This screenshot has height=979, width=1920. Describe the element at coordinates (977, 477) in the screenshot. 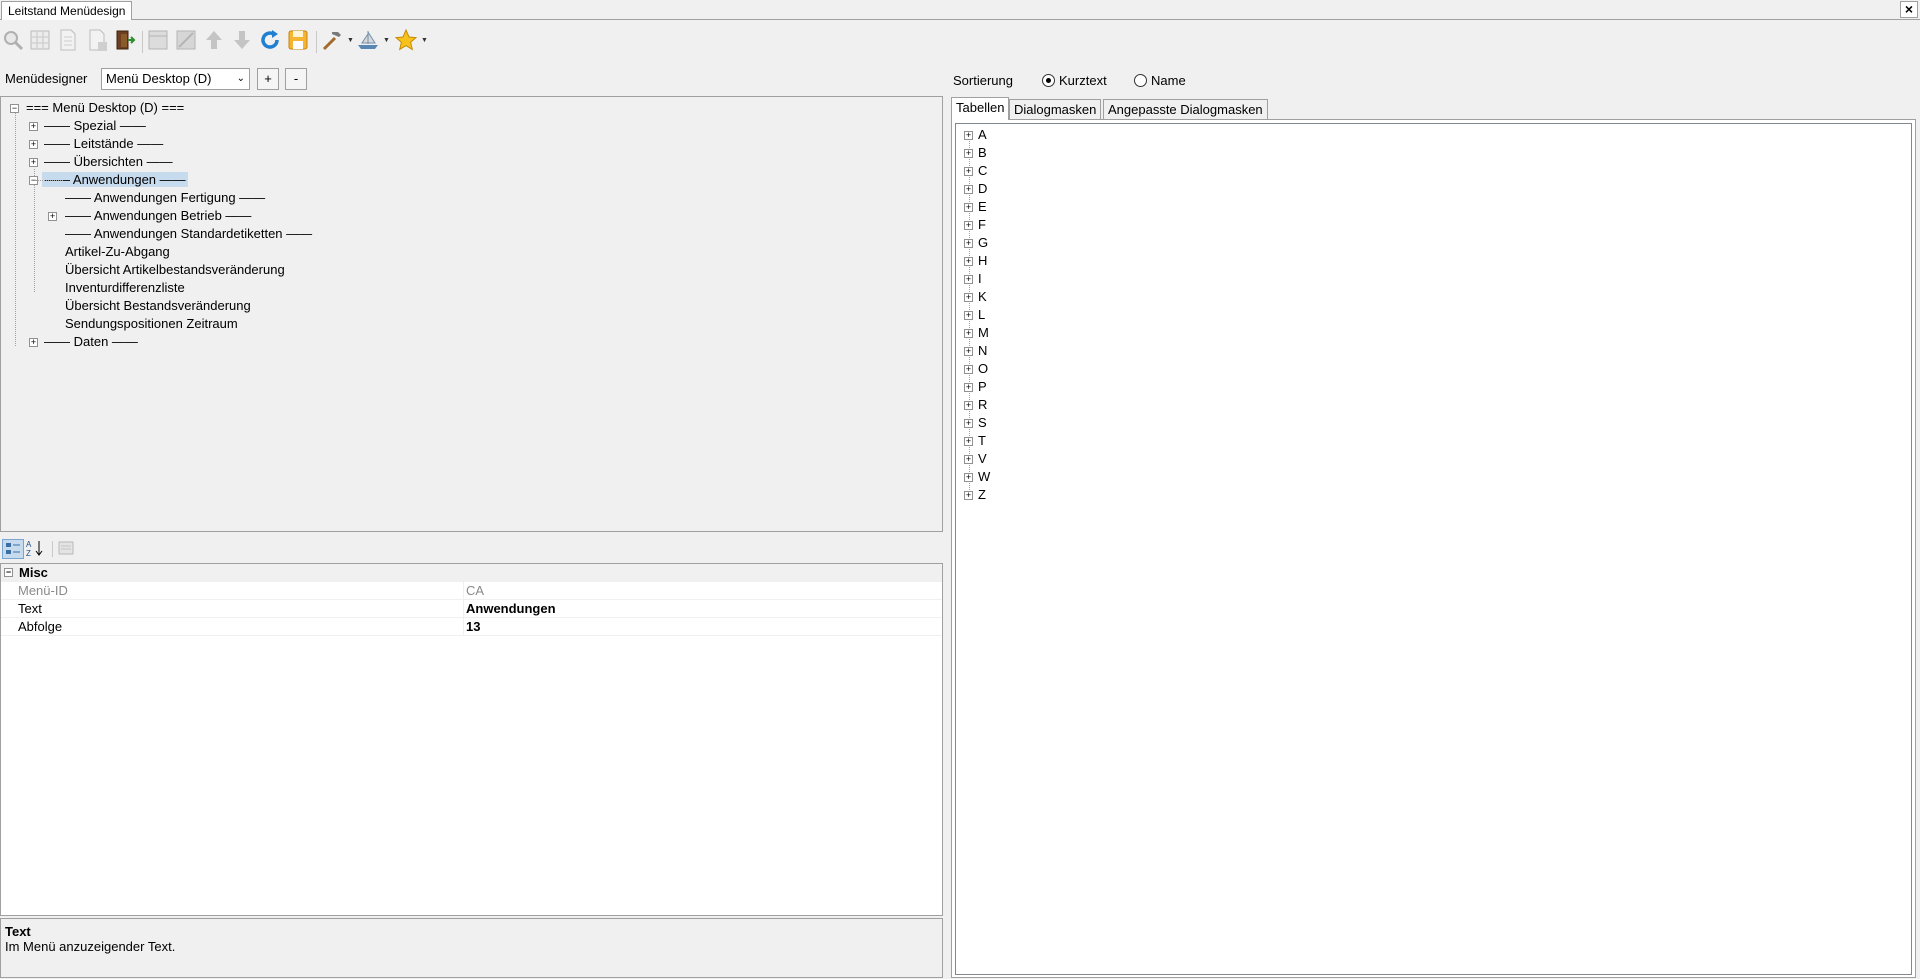

I see `tree-item-letter: + W` at that location.